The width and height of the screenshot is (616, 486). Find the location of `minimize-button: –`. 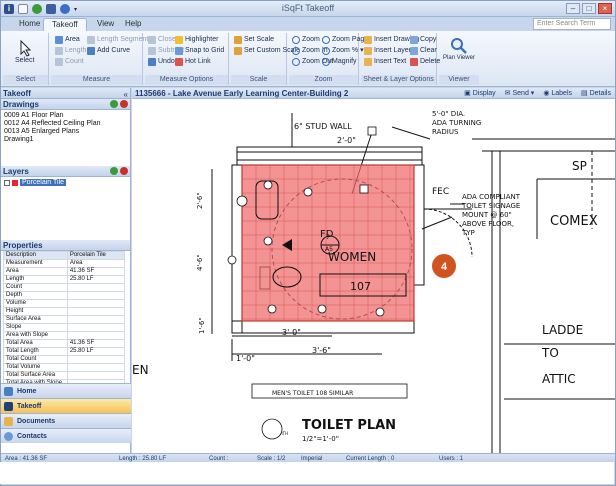

minimize-button: – is located at coordinates (573, 8).